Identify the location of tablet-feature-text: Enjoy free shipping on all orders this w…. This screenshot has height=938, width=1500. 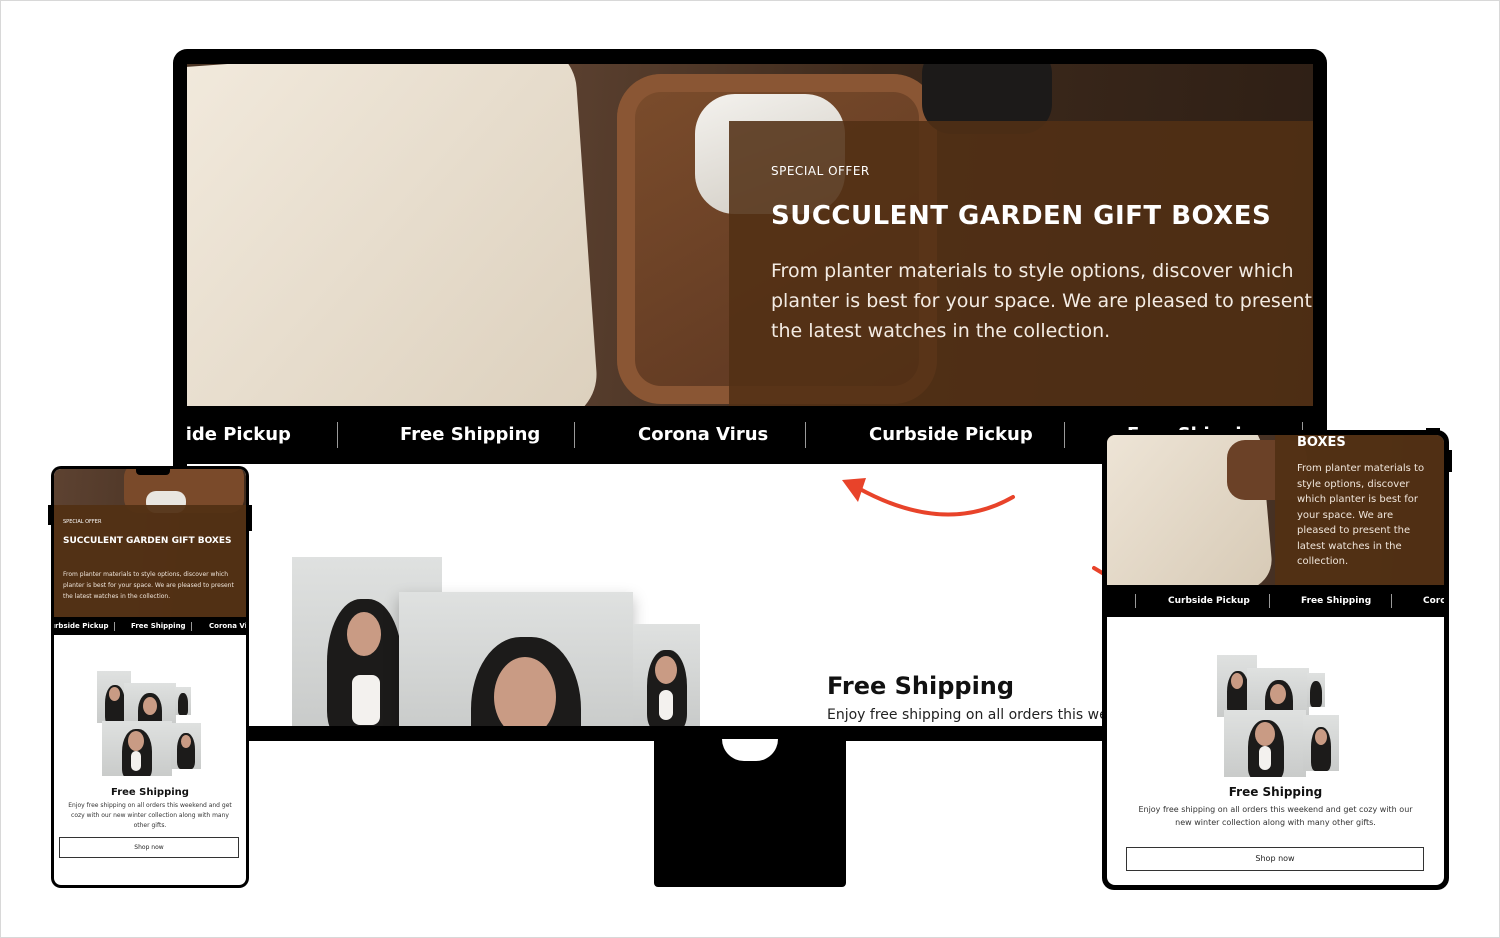
(1275, 816).